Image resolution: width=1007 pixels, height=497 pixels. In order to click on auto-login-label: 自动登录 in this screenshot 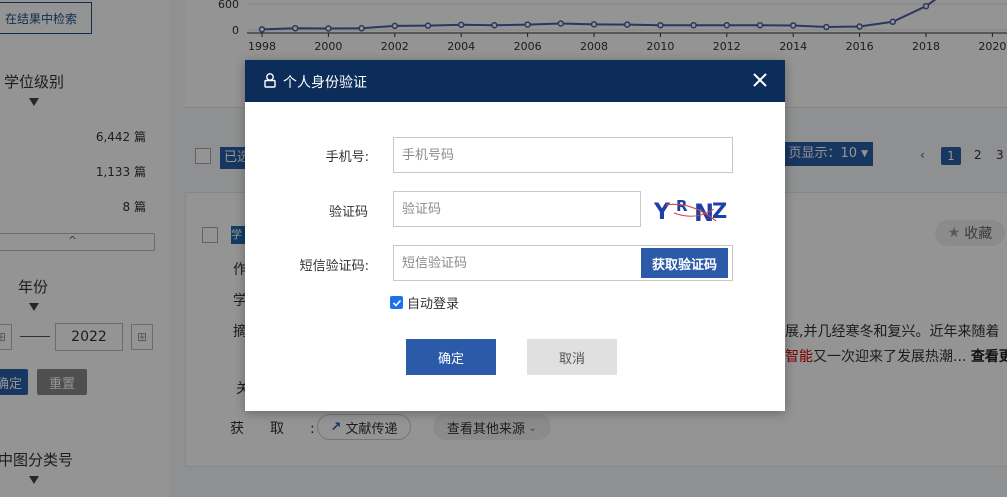, I will do `click(433, 304)`.